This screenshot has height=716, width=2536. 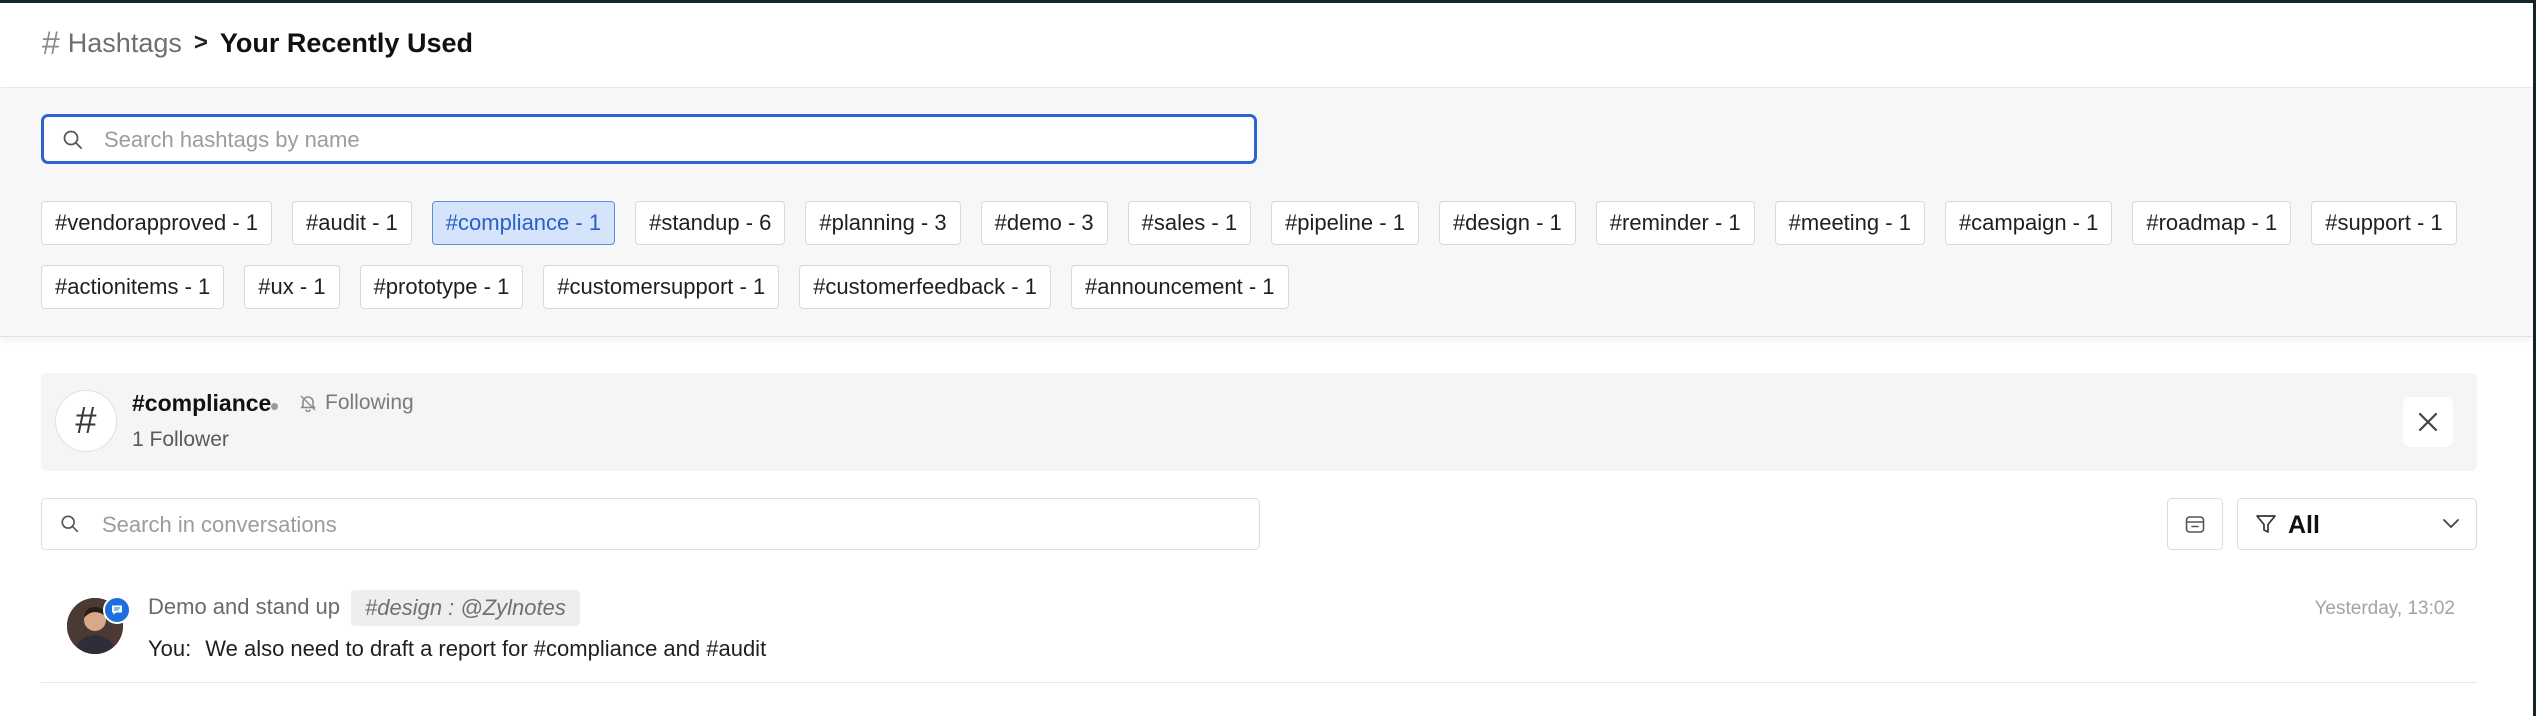 I want to click on hashtag-chip: #meeting - 1, so click(x=1849, y=223).